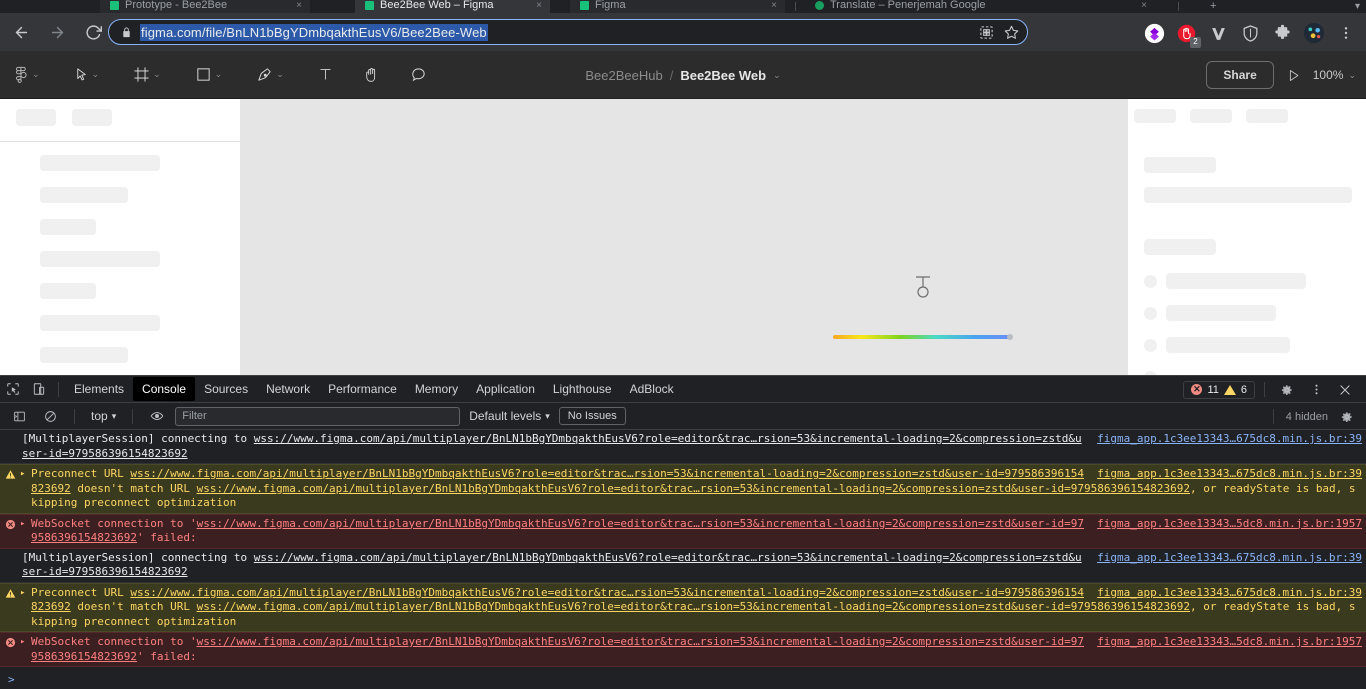  Describe the element at coordinates (226, 389) in the screenshot. I see `tab-sources: Sources` at that location.